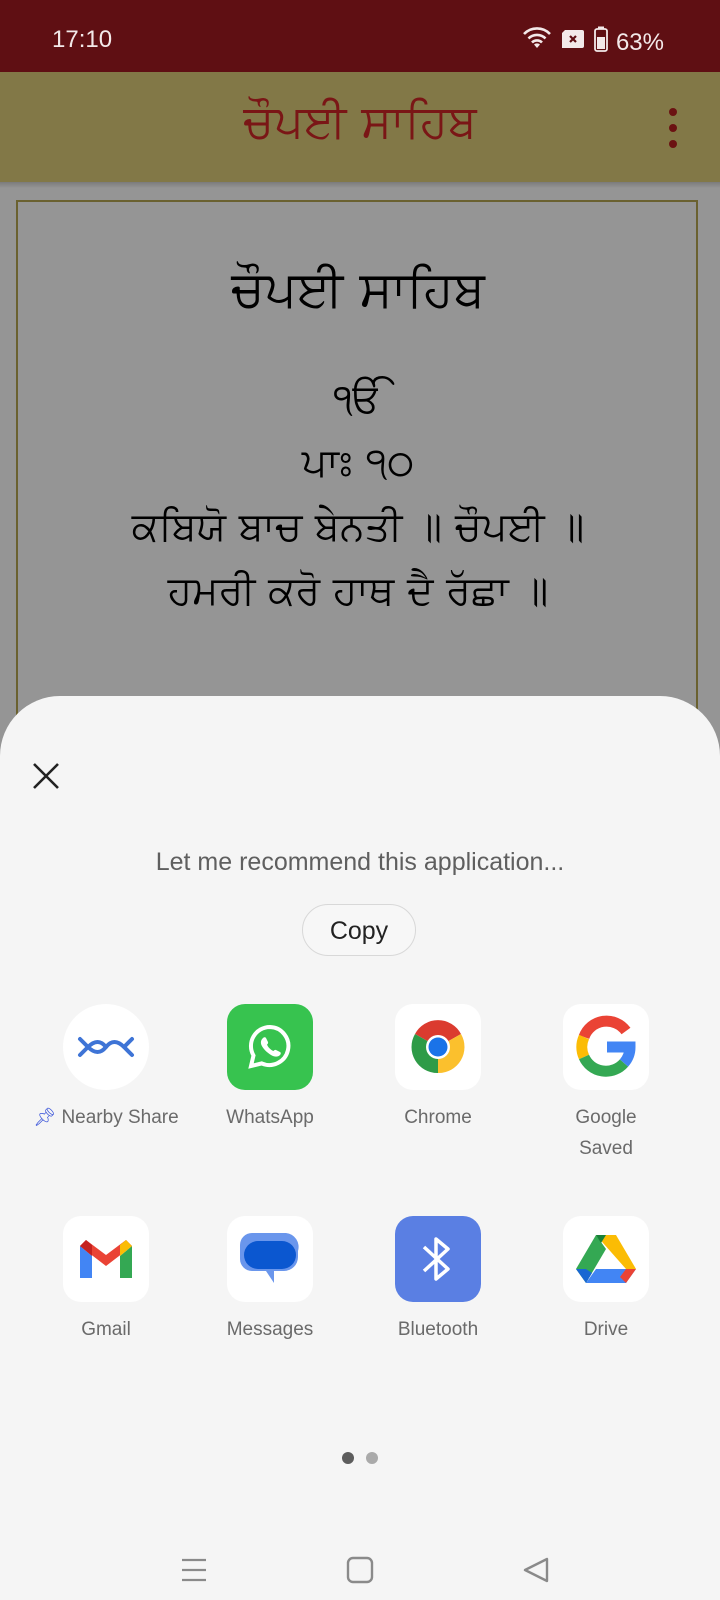 This screenshot has height=1600, width=720. Describe the element at coordinates (601, 42) in the screenshot. I see `battery-icon` at that location.